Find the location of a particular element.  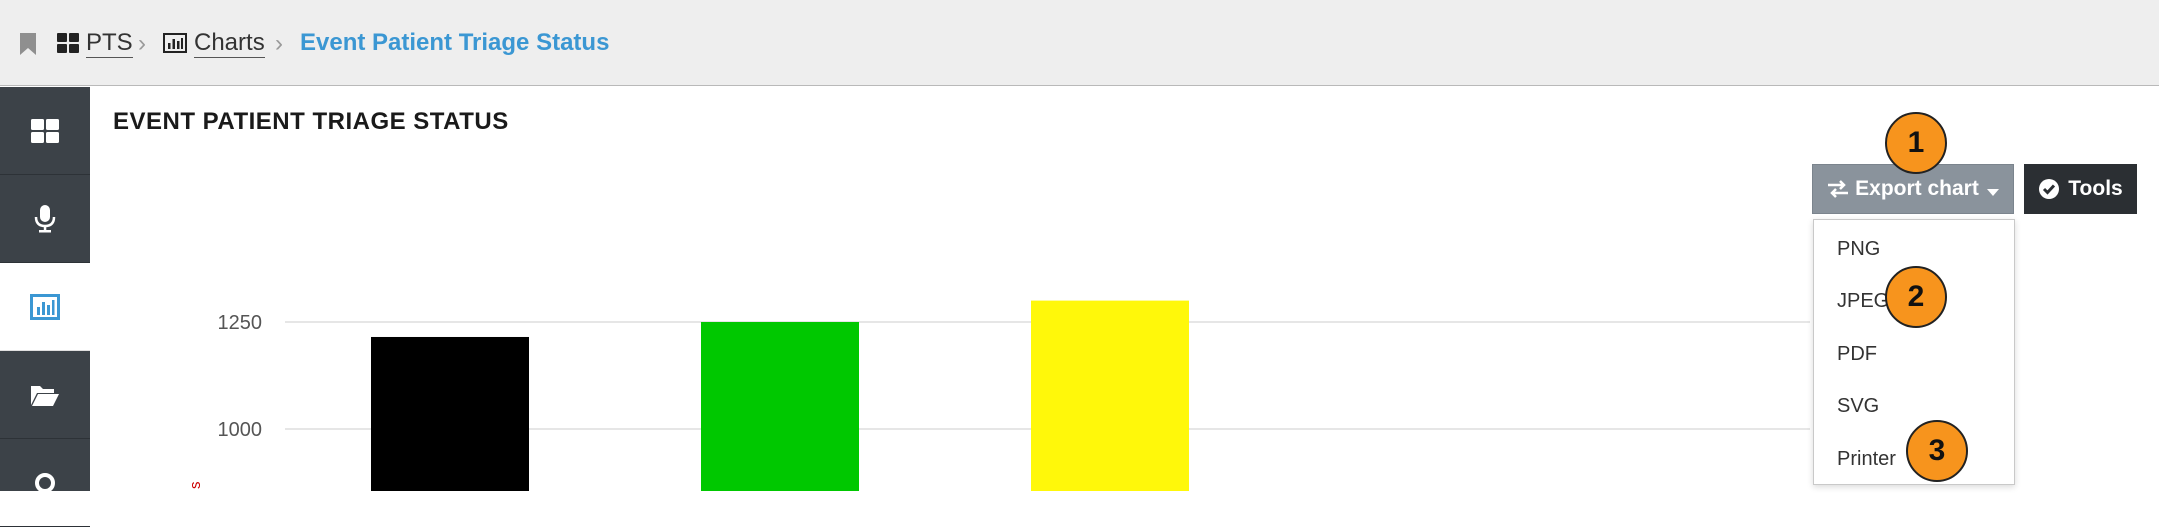

callout-badge: 2 is located at coordinates (1916, 297).